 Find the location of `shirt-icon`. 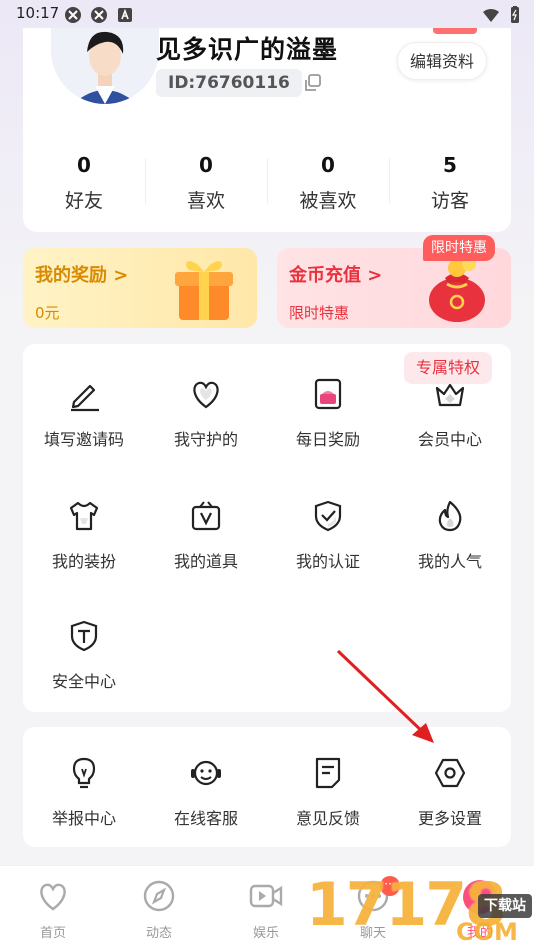

shirt-icon is located at coordinates (84, 516).